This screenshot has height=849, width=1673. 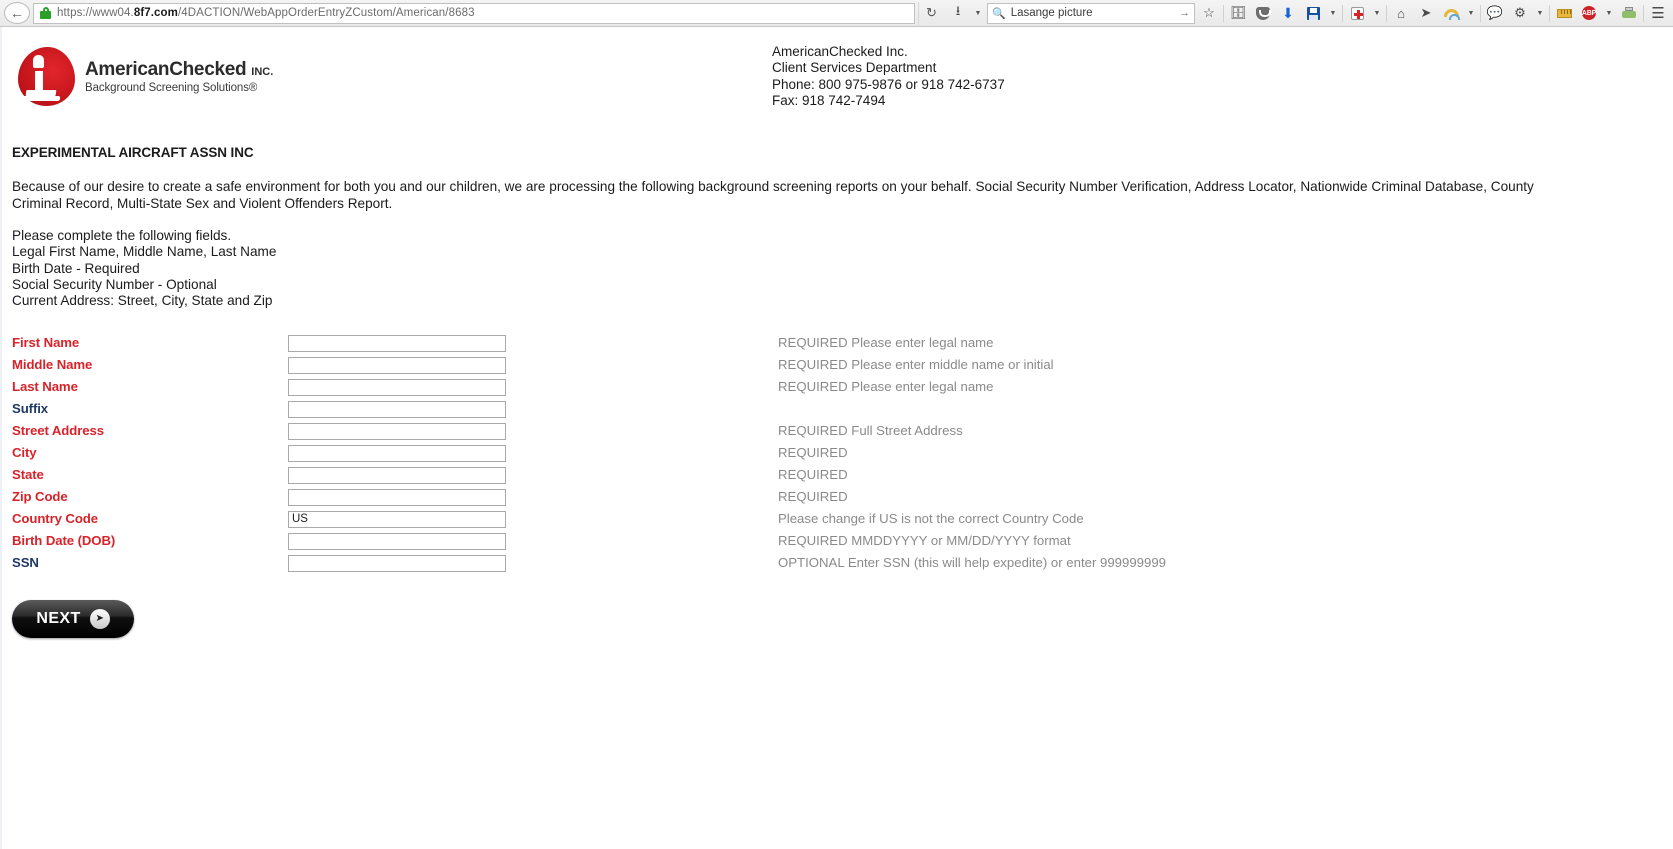 I want to click on contact-fax: Fax: 918 742-7494, so click(x=829, y=100).